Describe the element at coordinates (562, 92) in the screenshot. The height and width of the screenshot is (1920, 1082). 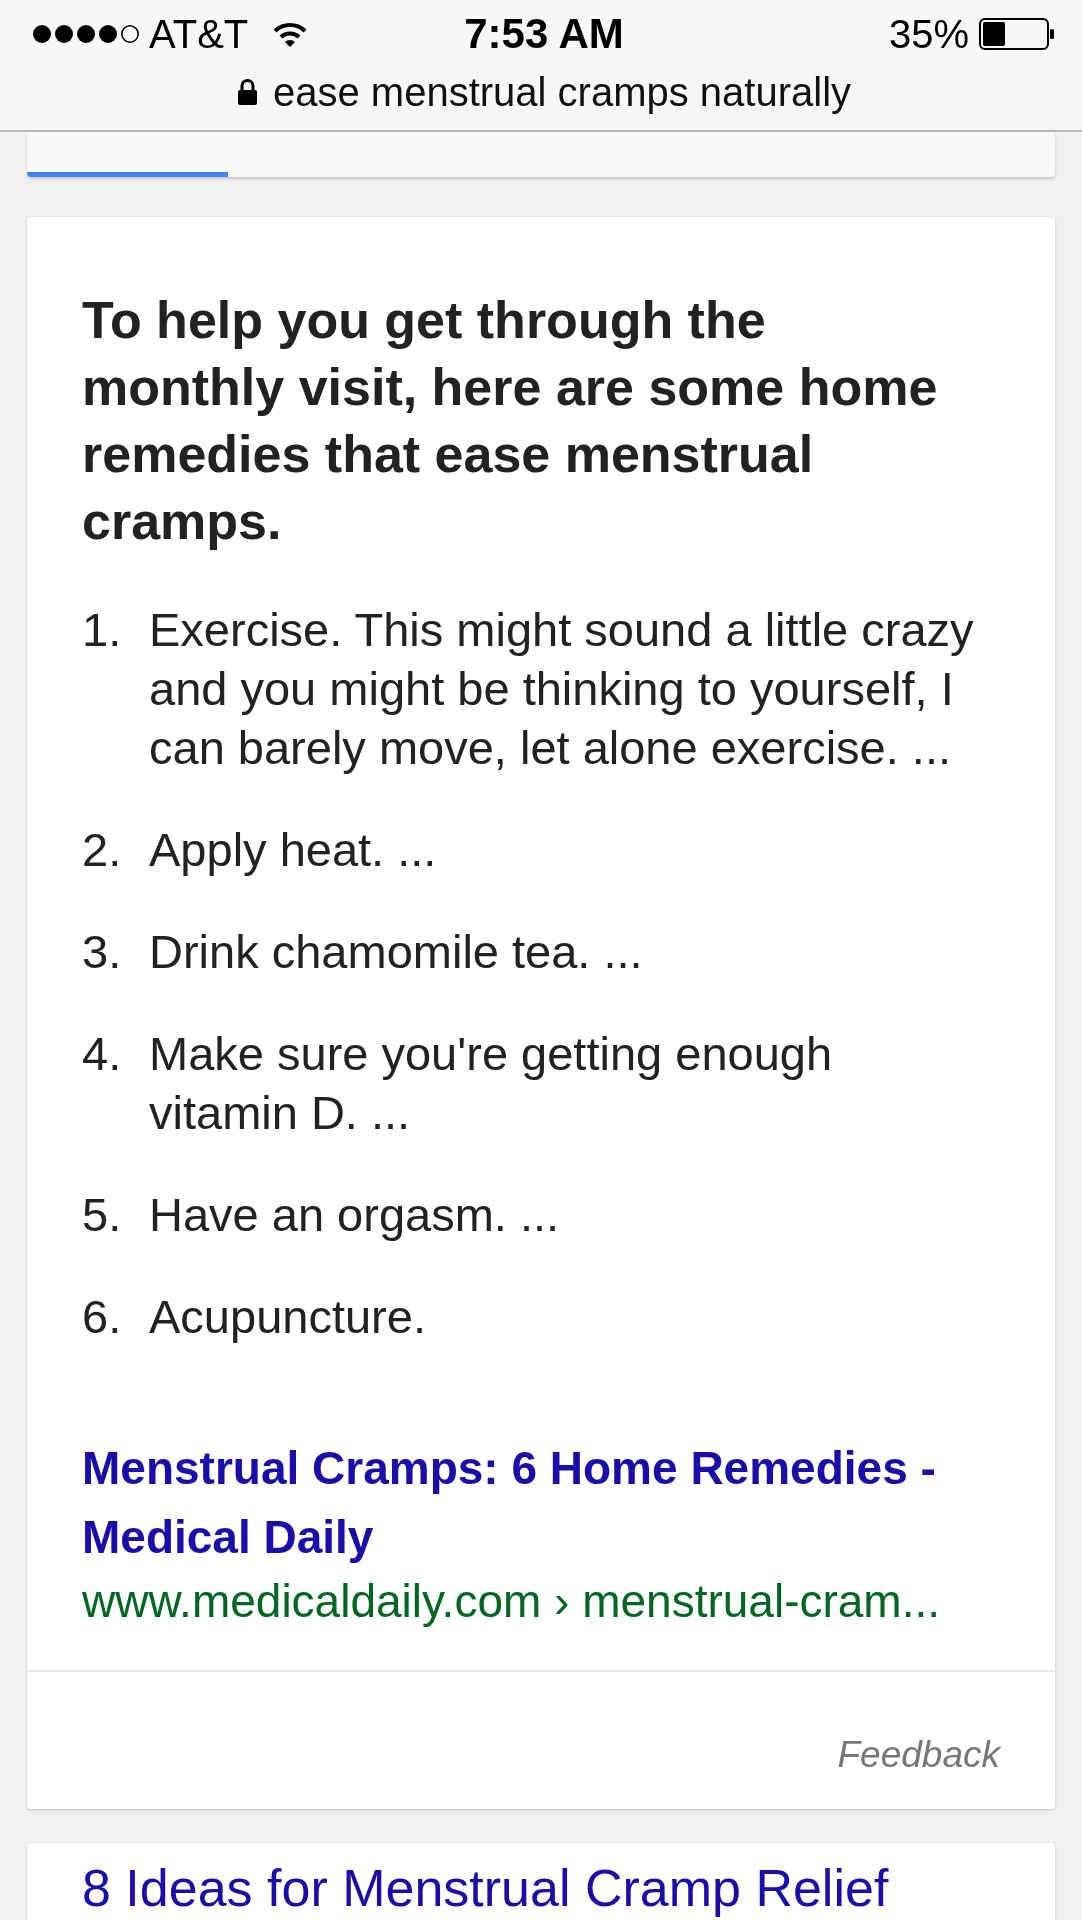
I see `address-bar-text: ease menstrual cramps naturally` at that location.